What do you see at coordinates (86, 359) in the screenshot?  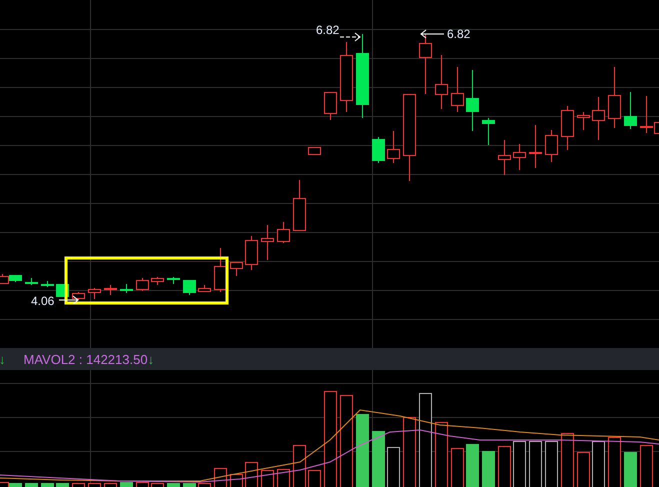 I see `indicator-value: MAVOL2 : 142213.50` at bounding box center [86, 359].